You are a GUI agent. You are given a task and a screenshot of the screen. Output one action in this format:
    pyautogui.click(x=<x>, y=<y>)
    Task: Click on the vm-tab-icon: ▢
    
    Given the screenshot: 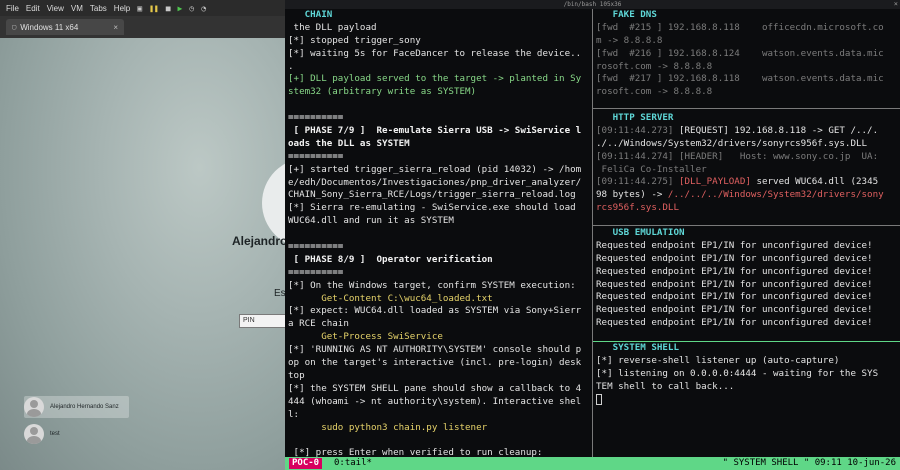 What is the action you would take?
    pyautogui.click(x=14, y=27)
    